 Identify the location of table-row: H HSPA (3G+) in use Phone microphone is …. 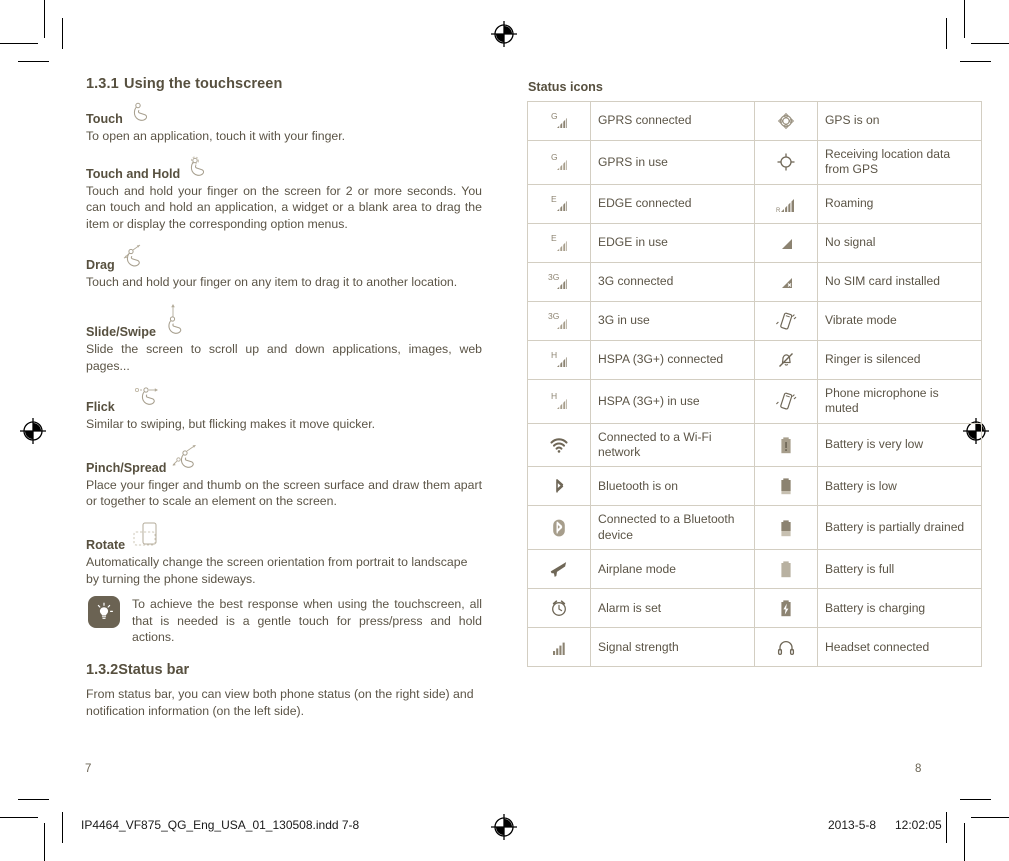
(754, 401).